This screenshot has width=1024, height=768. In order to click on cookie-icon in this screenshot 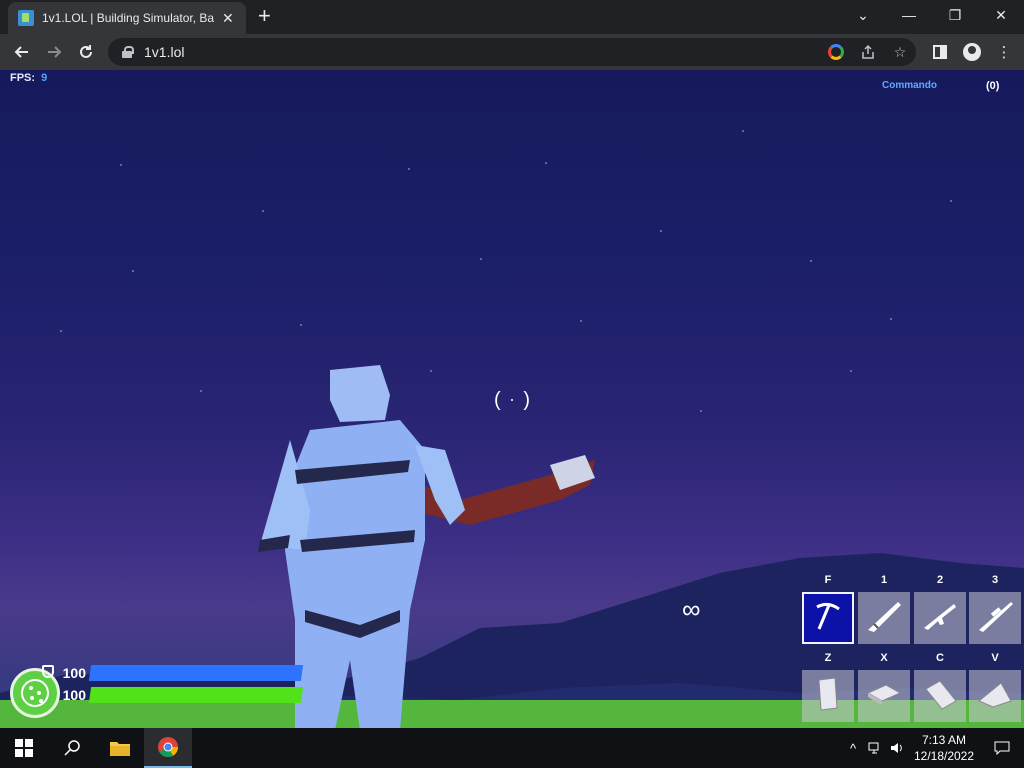, I will do `click(35, 693)`.